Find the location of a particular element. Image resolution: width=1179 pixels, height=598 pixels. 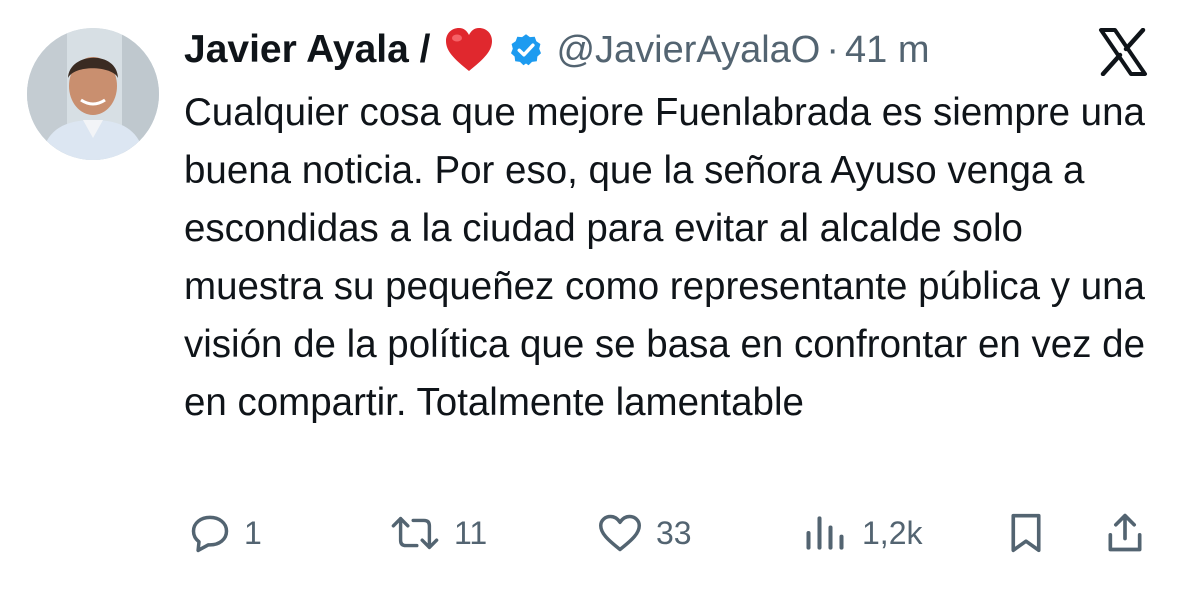

red-heart-emoji is located at coordinates (469, 50).